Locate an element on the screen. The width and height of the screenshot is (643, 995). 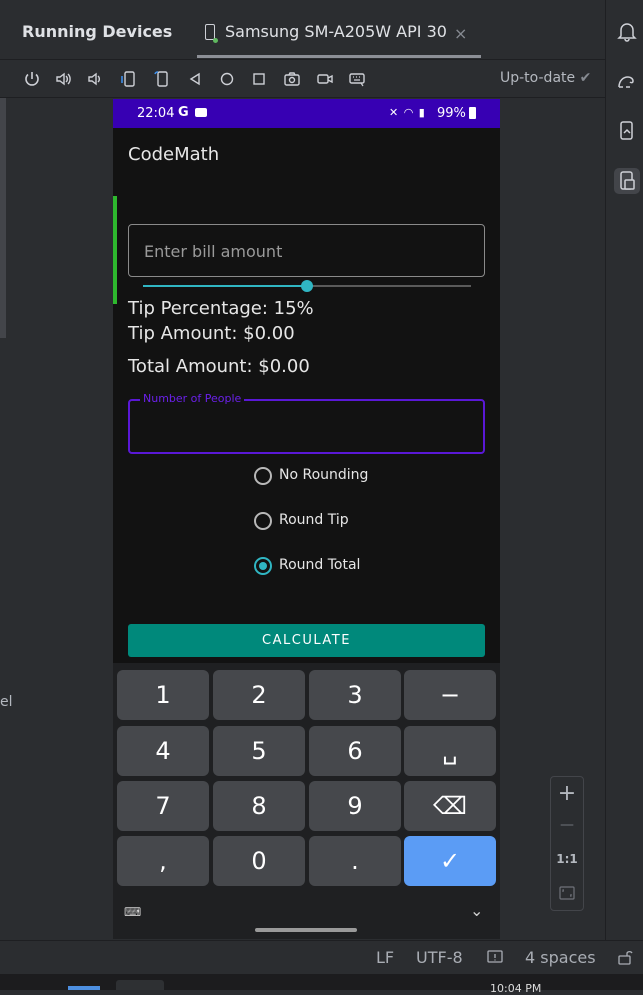
message-icon is located at coordinates (201, 112).